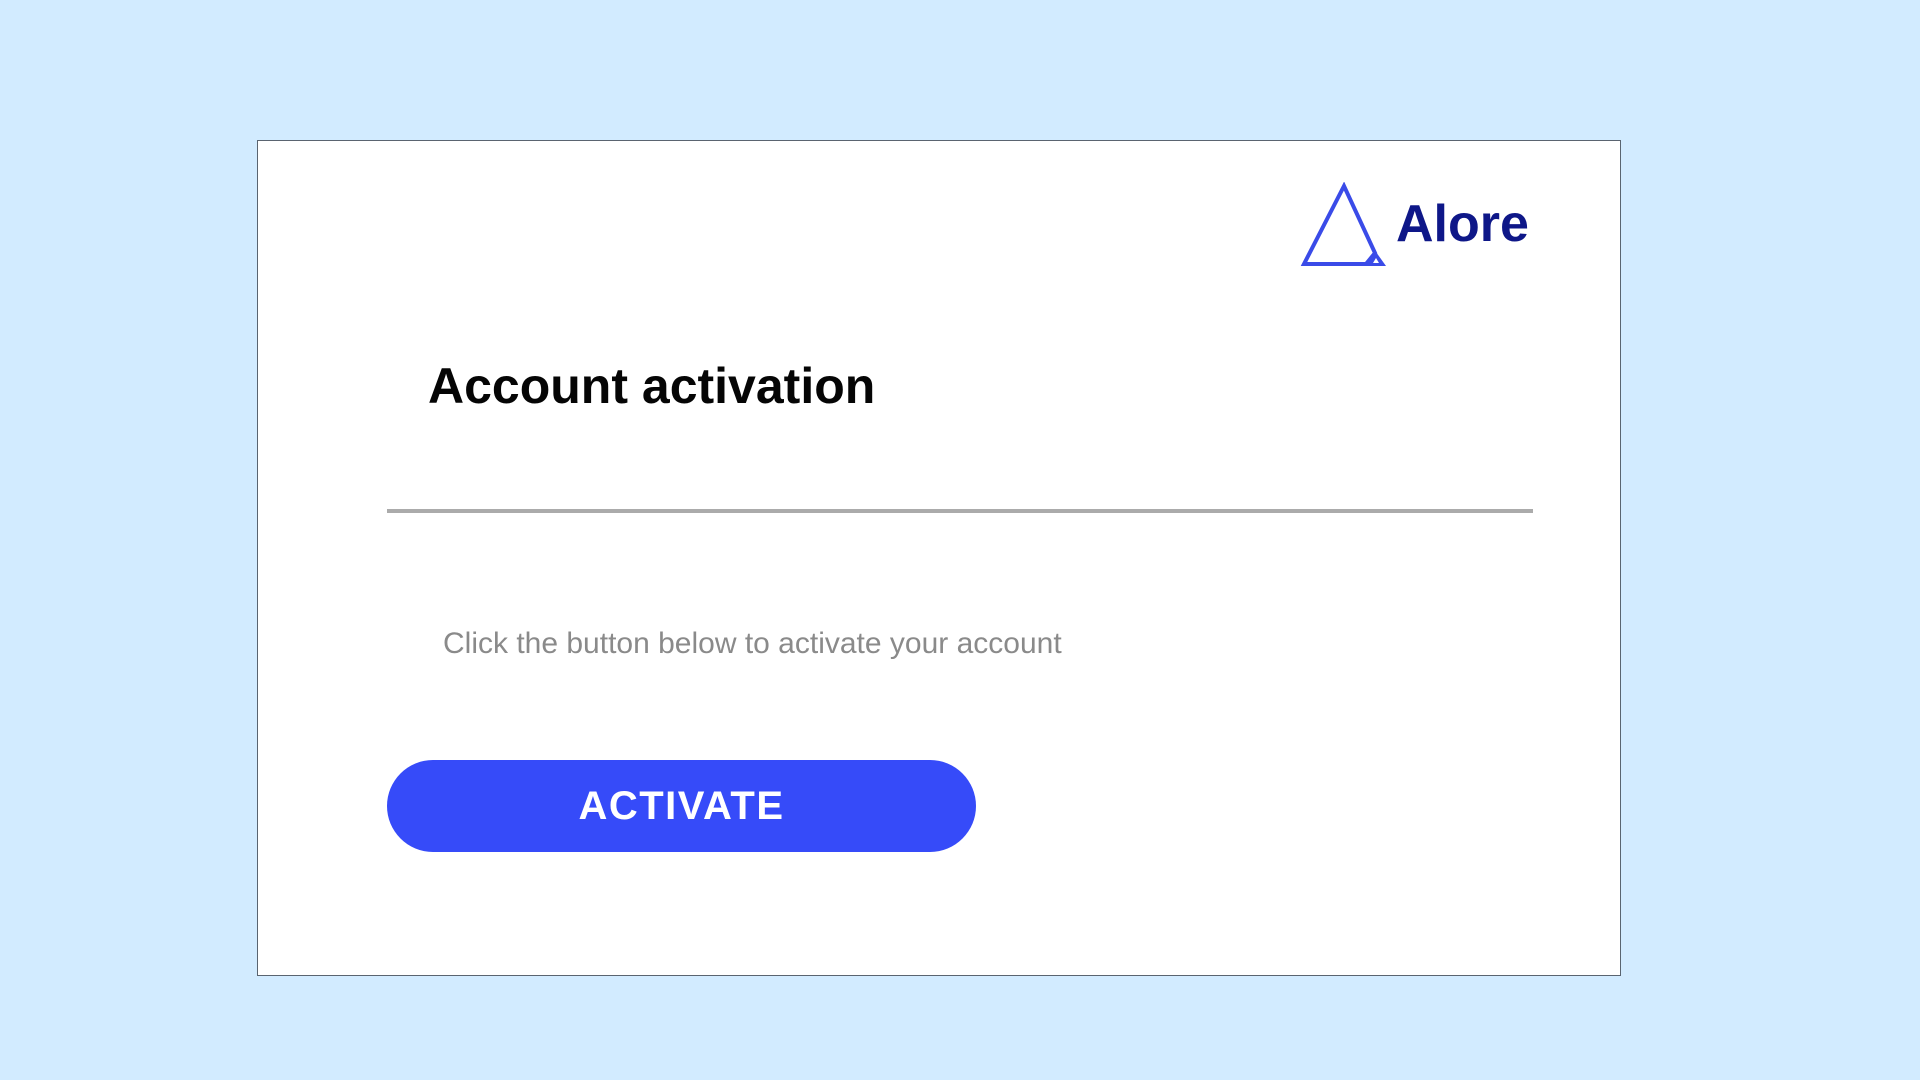 This screenshot has height=1080, width=1920. What do you see at coordinates (960, 511) in the screenshot?
I see `divider` at bounding box center [960, 511].